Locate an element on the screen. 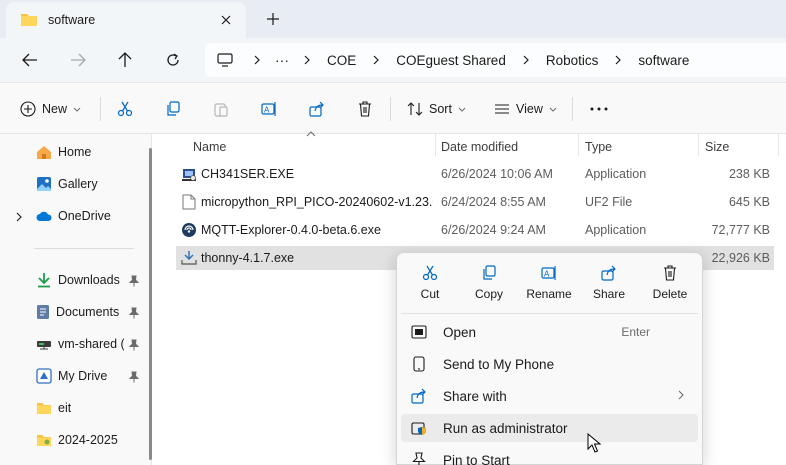 The height and width of the screenshot is (465, 786). menu-item-share-with: Share with is located at coordinates (549, 396).